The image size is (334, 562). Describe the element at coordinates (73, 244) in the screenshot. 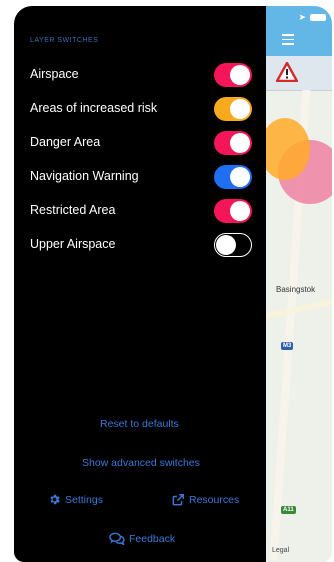

I see `layer-switch-label: Upper Airspace` at that location.